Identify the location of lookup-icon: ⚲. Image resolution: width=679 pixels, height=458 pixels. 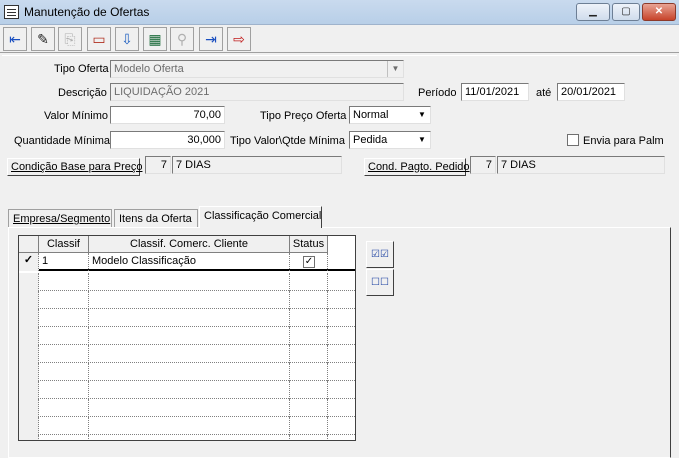
(182, 39).